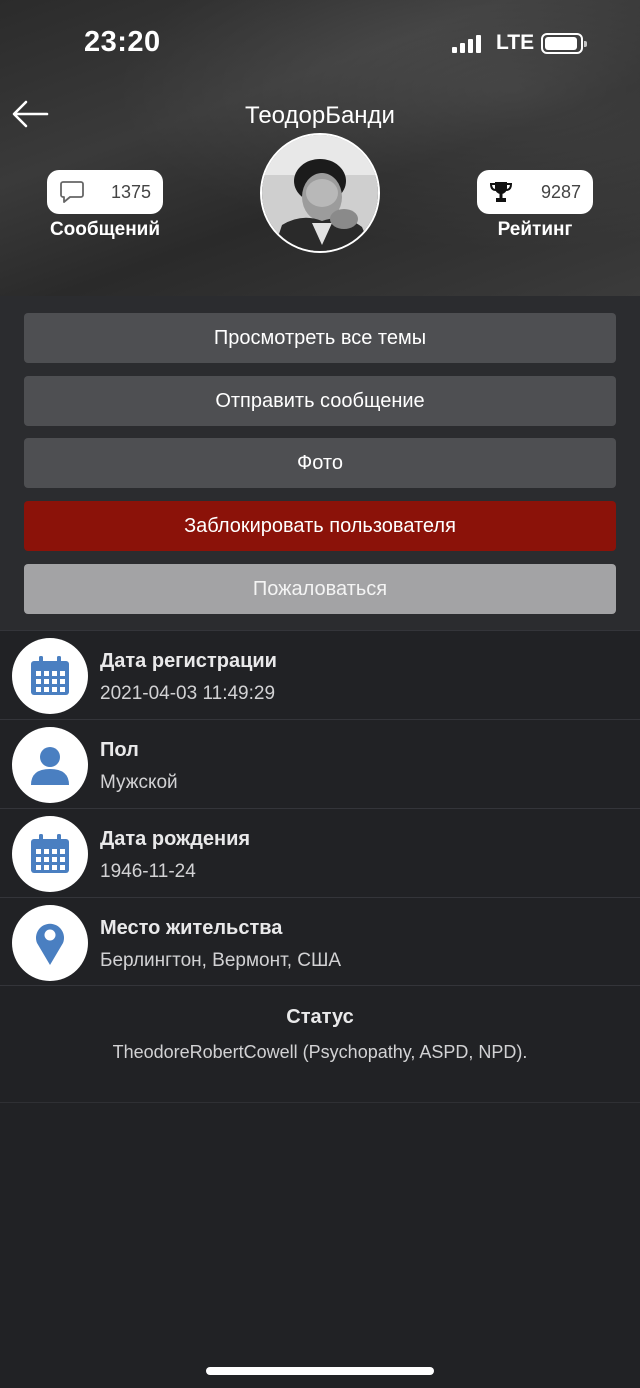 This screenshot has width=640, height=1388. Describe the element at coordinates (320, 1017) in the screenshot. I see `status-title: Статус` at that location.